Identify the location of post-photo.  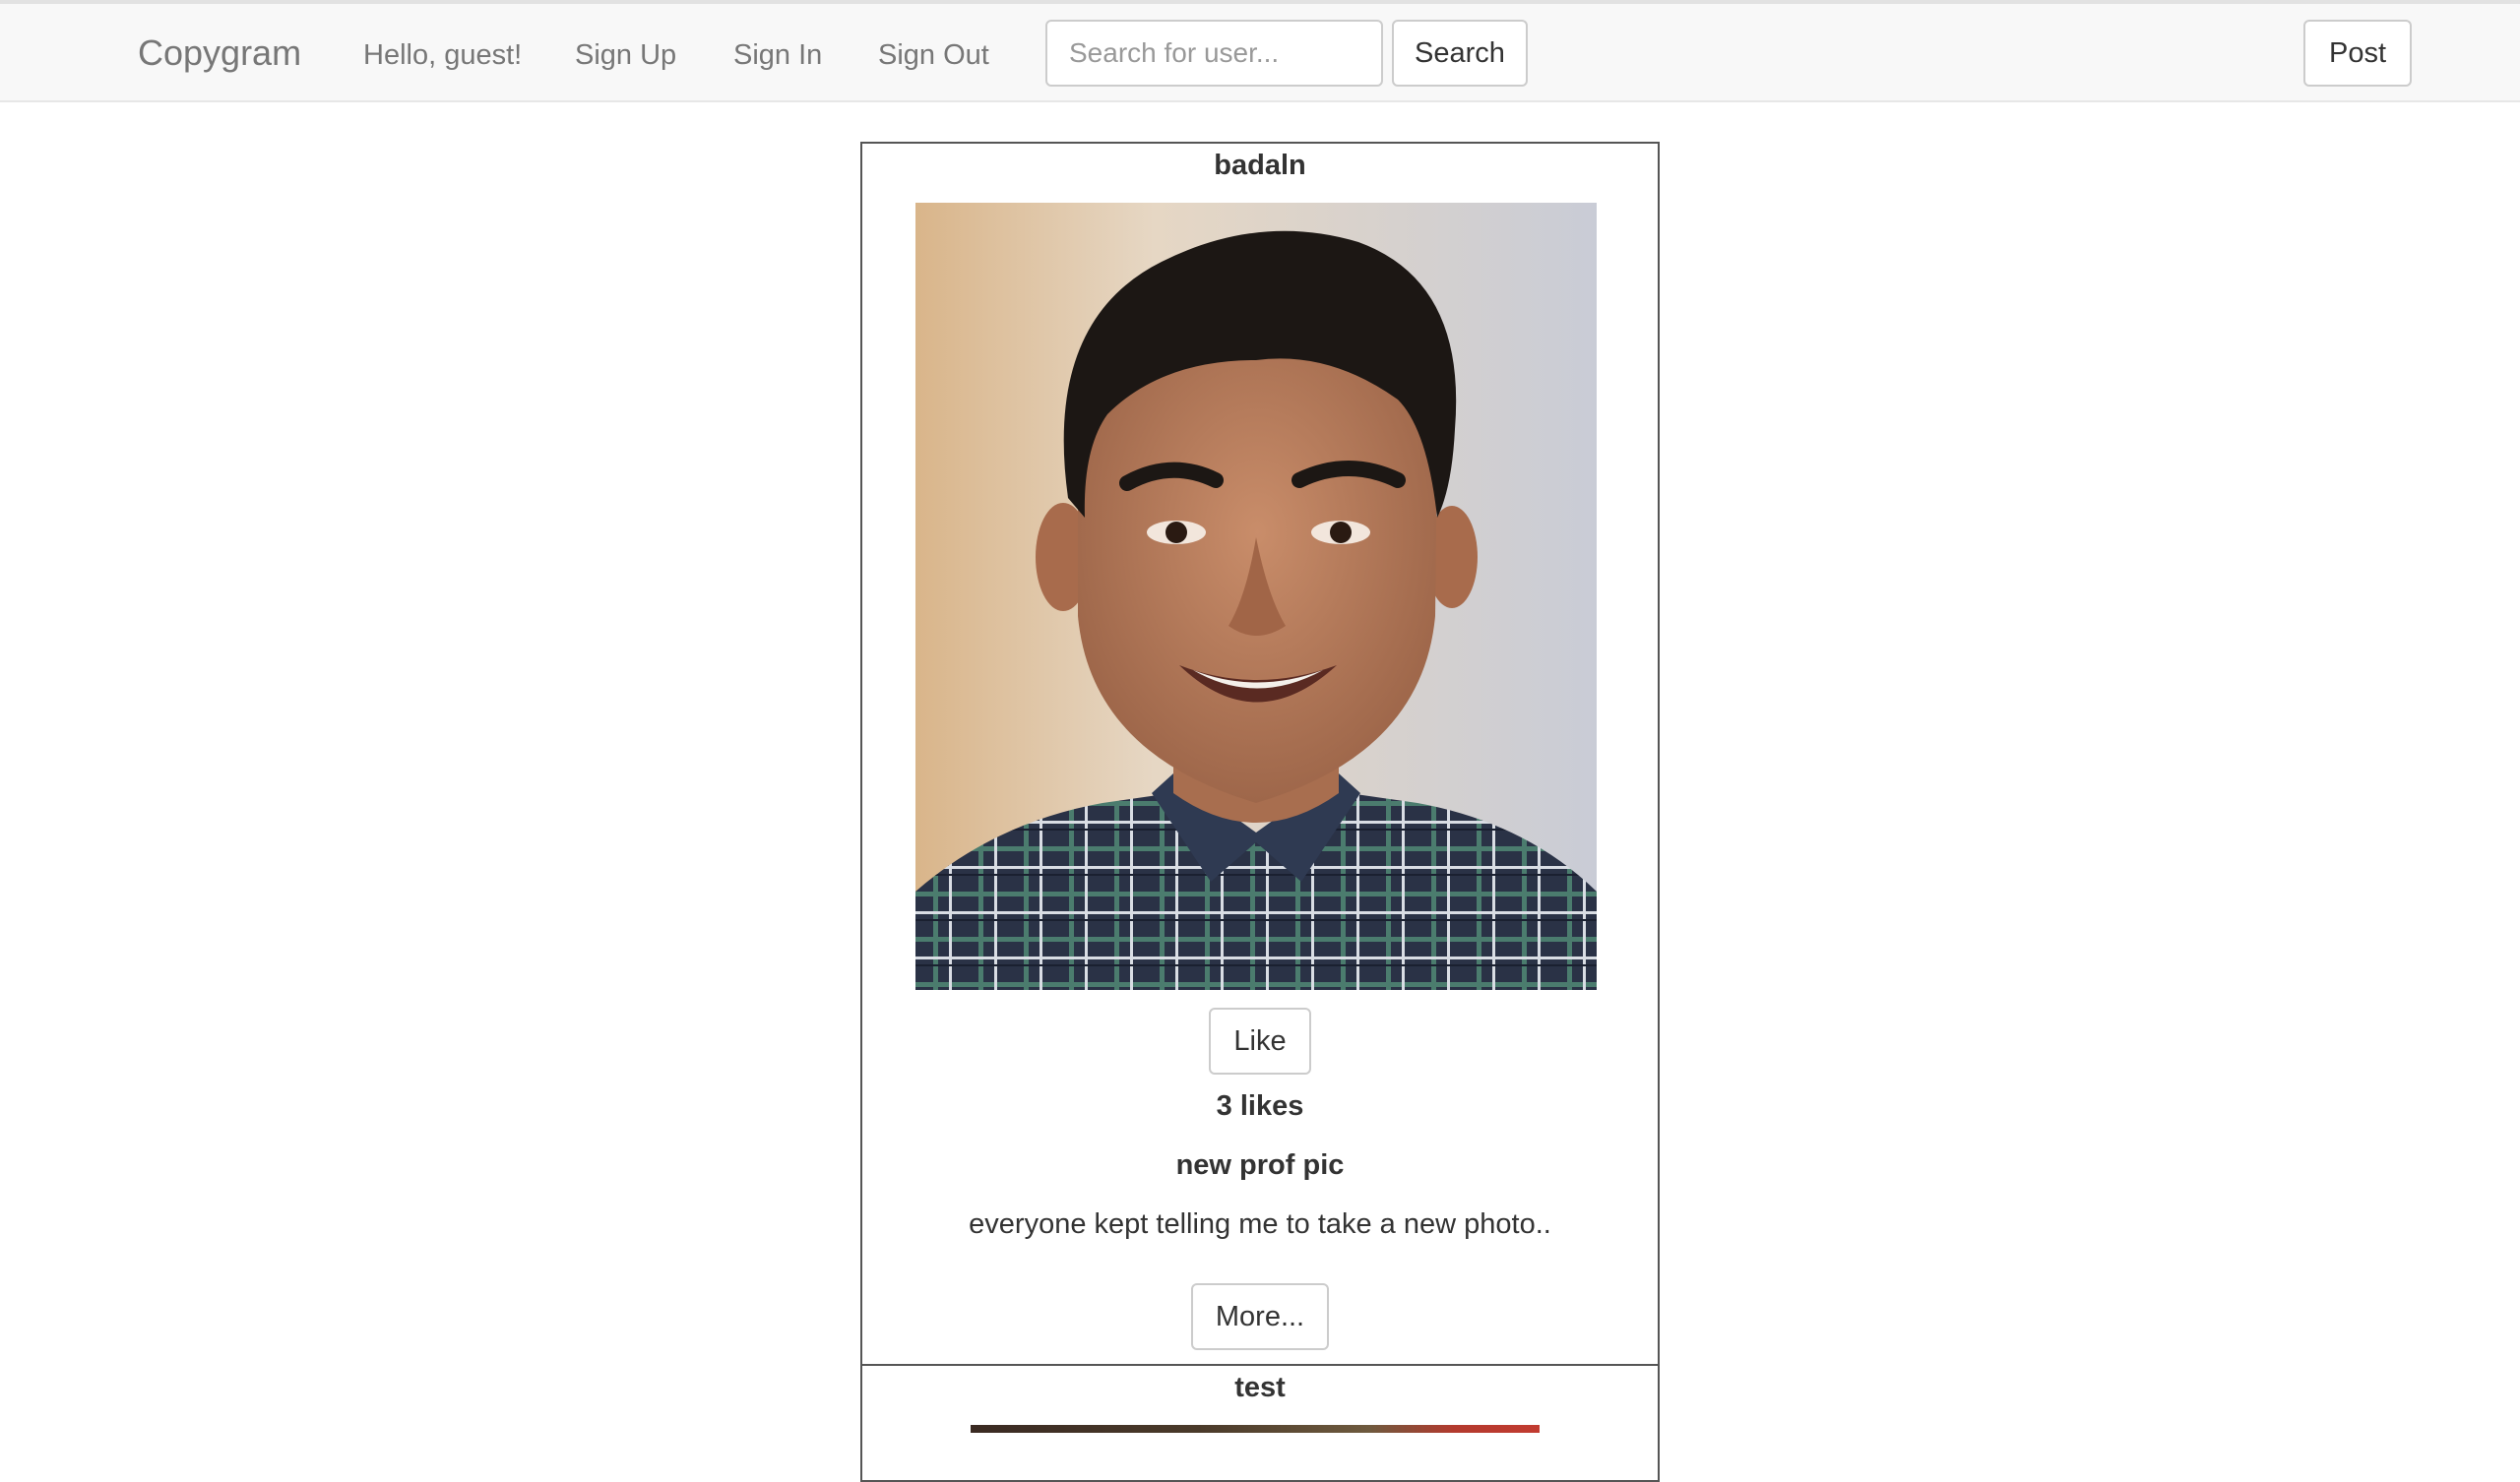
(1256, 596).